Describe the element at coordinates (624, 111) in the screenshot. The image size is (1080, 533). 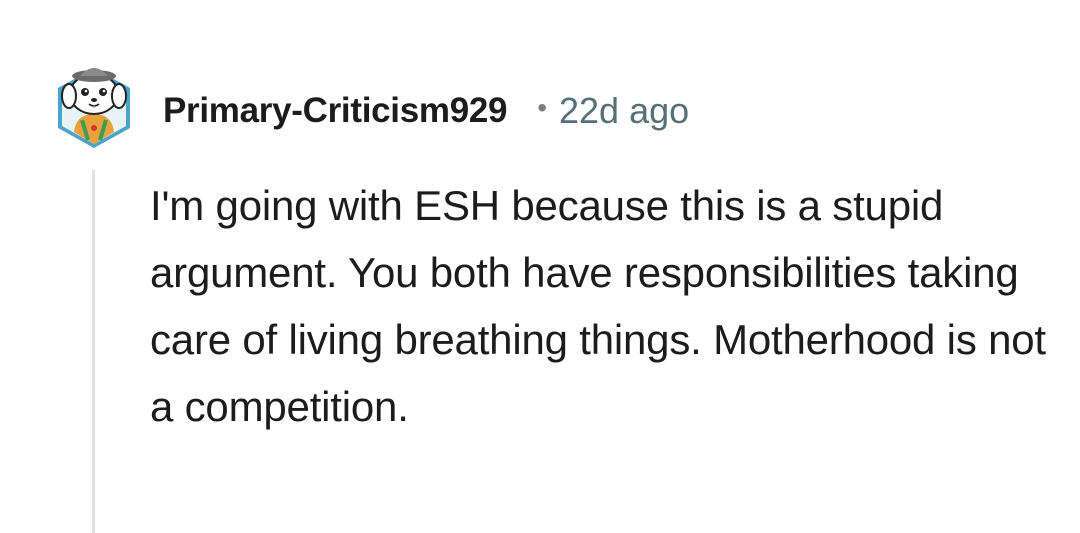
I see `comment-timestamp: 22d ago` at that location.